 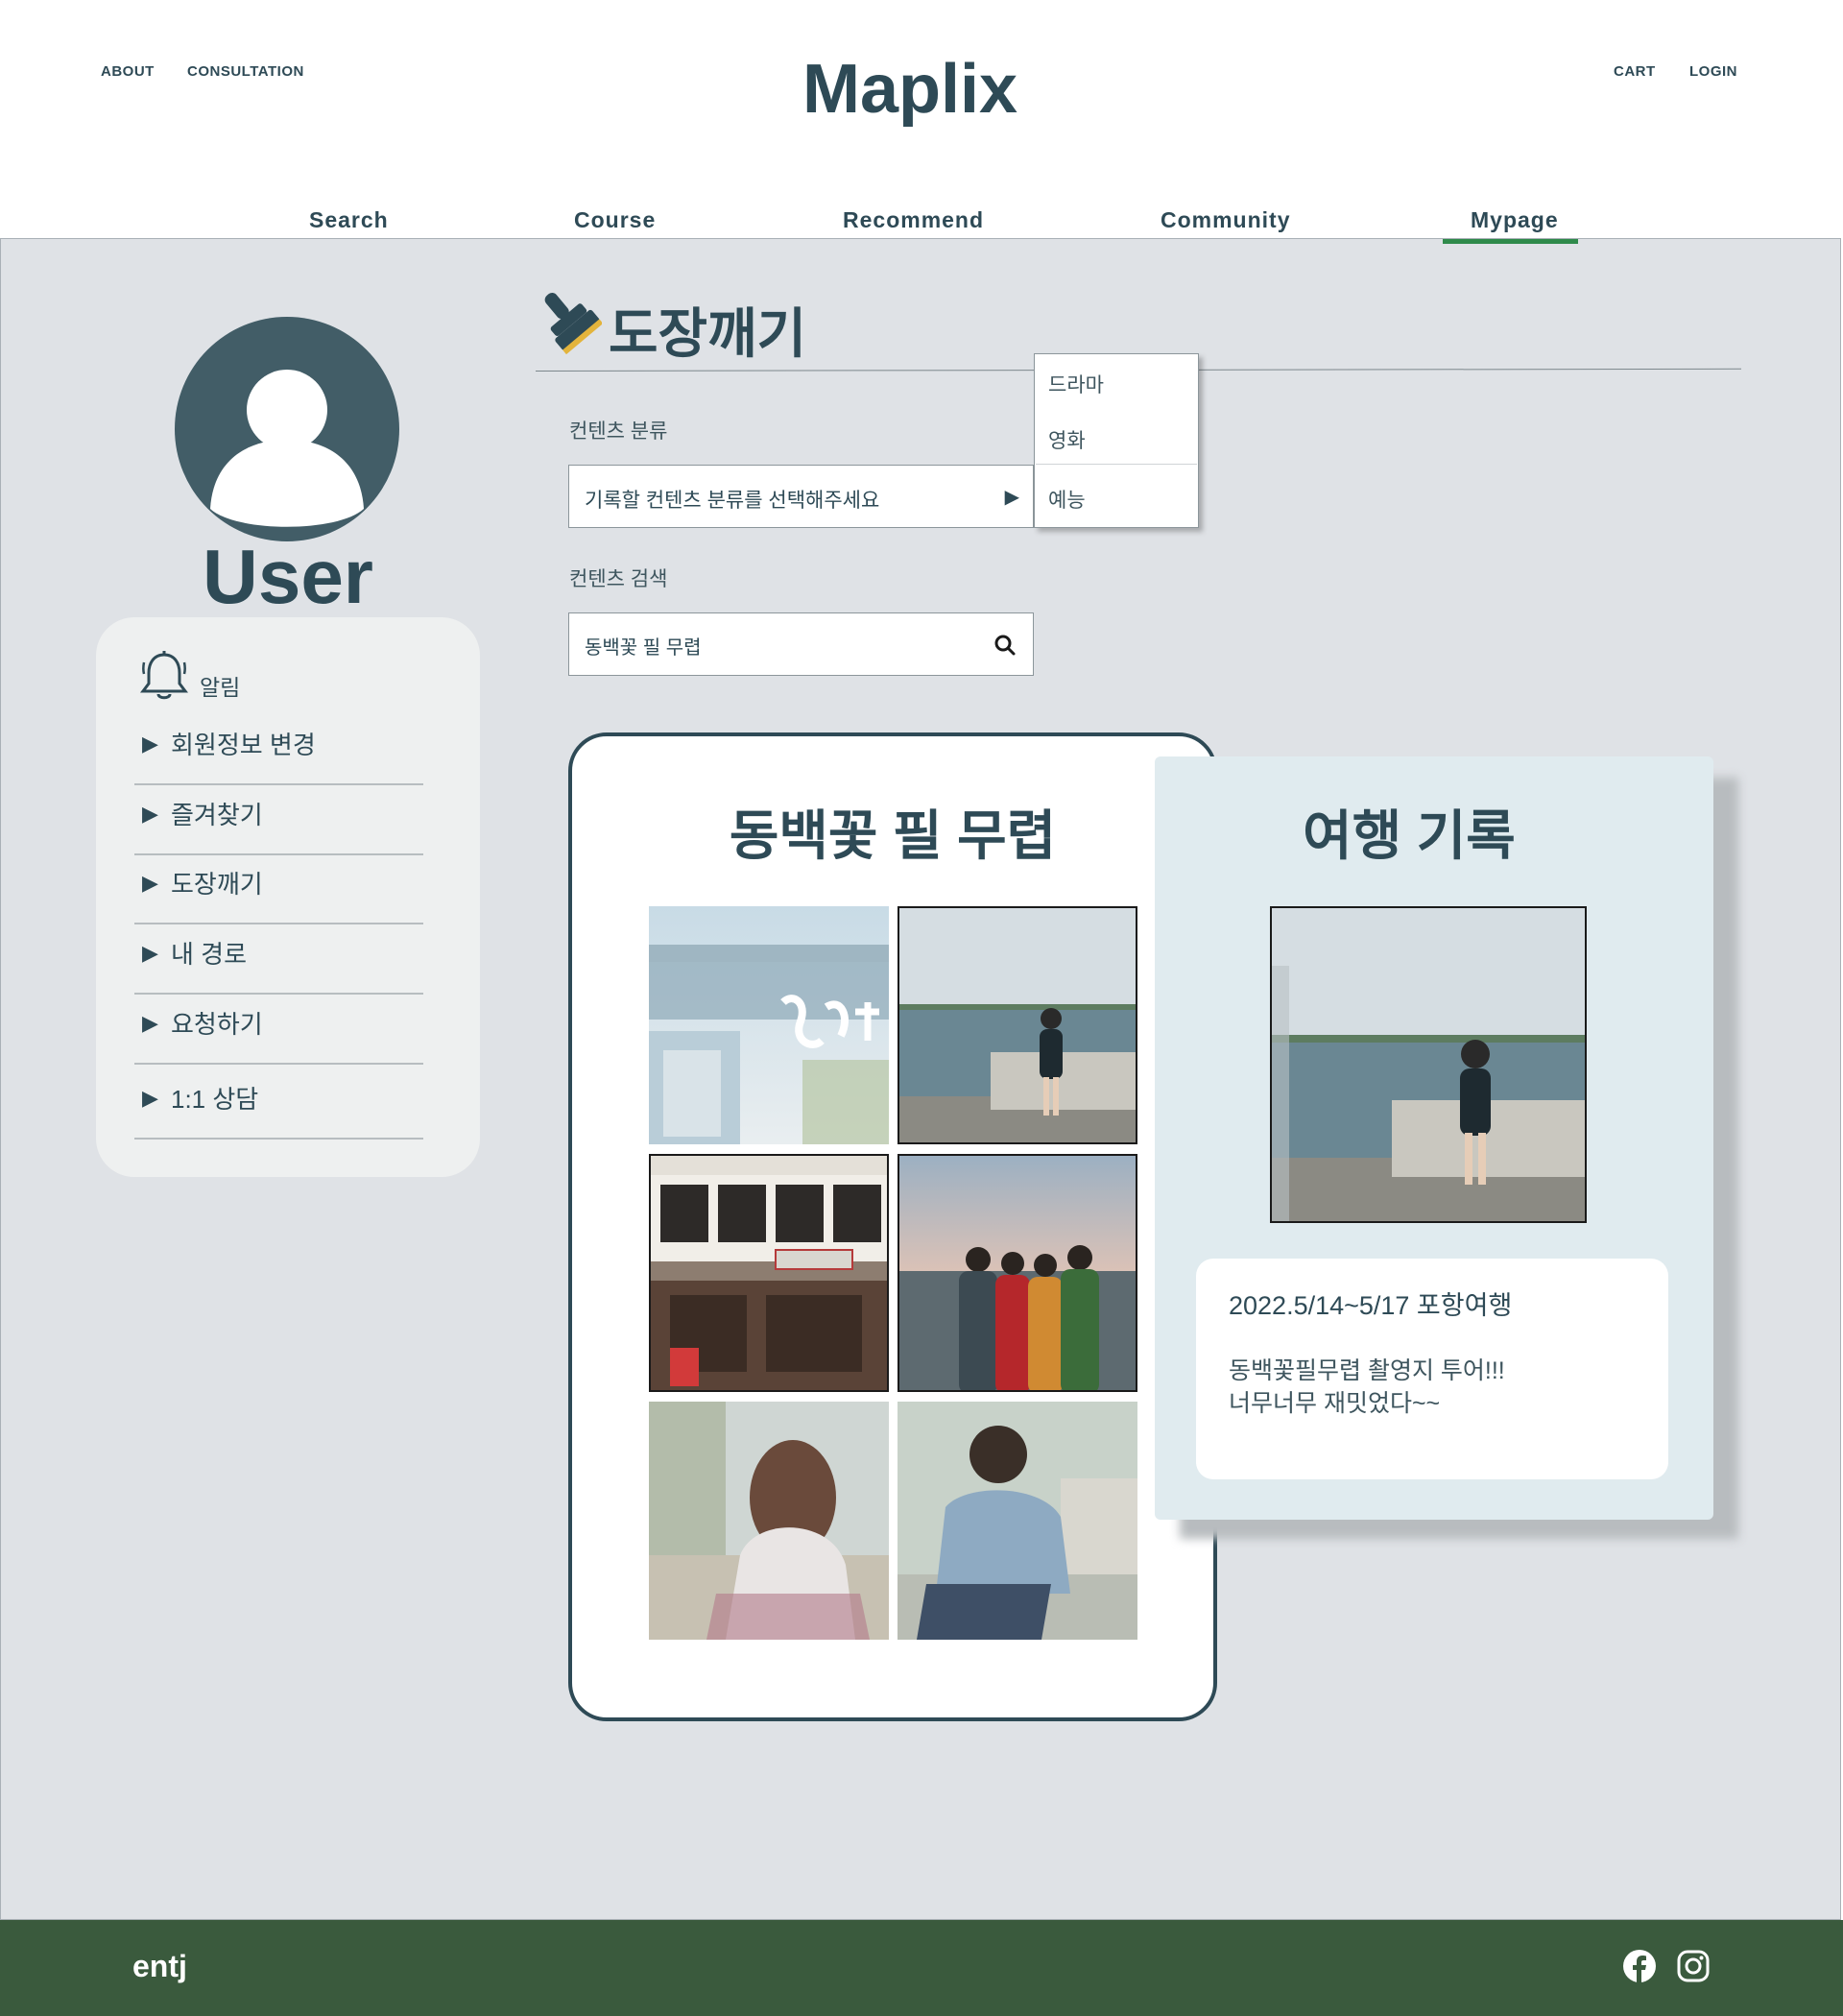 I want to click on avatar, so click(x=287, y=429).